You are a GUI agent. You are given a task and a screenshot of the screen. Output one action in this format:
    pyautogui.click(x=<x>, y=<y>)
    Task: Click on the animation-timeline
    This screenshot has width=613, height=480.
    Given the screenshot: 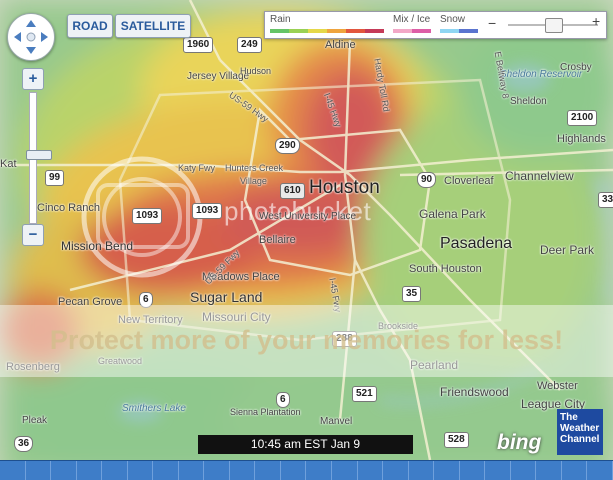 What is the action you would take?
    pyautogui.click(x=306, y=470)
    